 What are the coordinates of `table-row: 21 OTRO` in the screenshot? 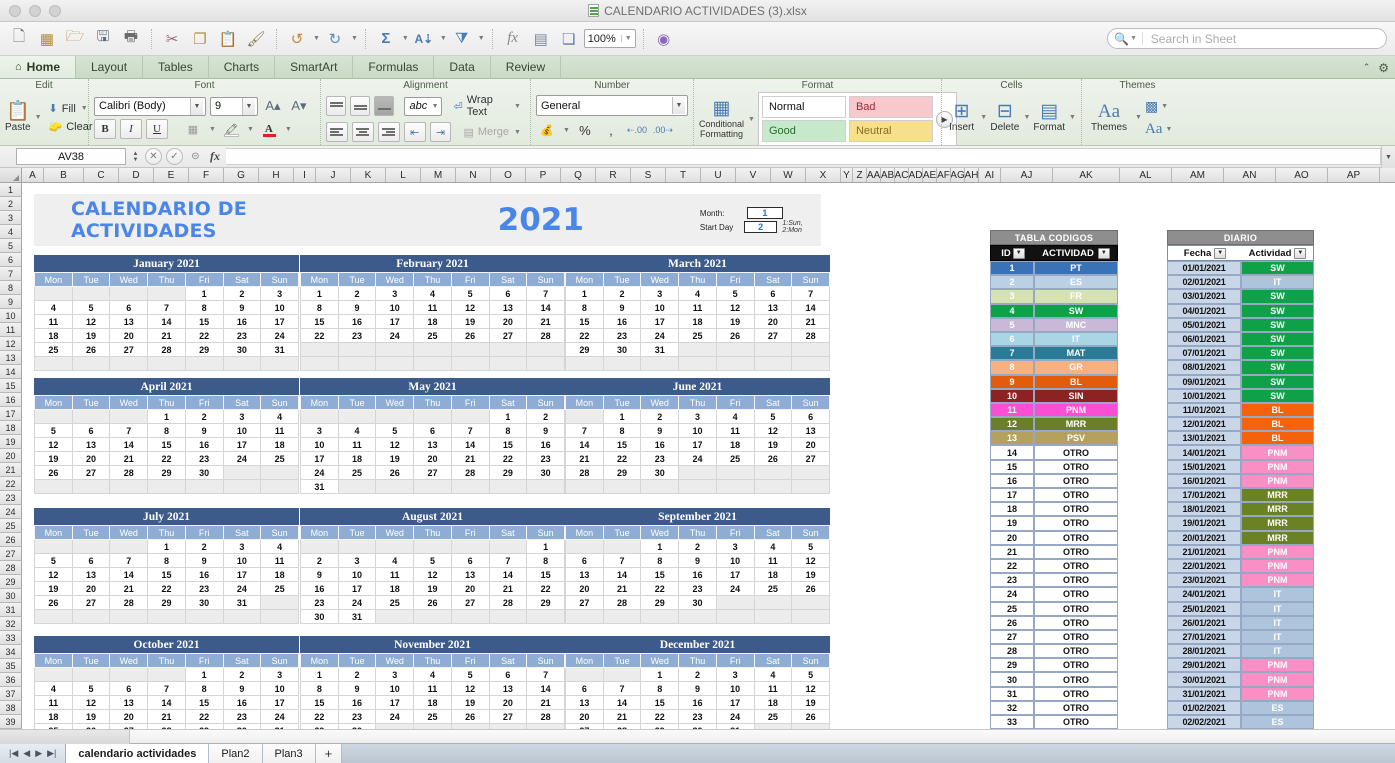 It's located at (1054, 551).